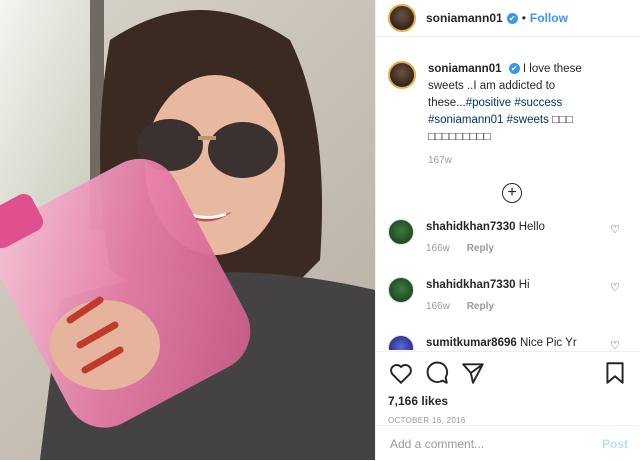 The width and height of the screenshot is (640, 461). Describe the element at coordinates (512, 193) in the screenshot. I see `more-comments-icon: +` at that location.